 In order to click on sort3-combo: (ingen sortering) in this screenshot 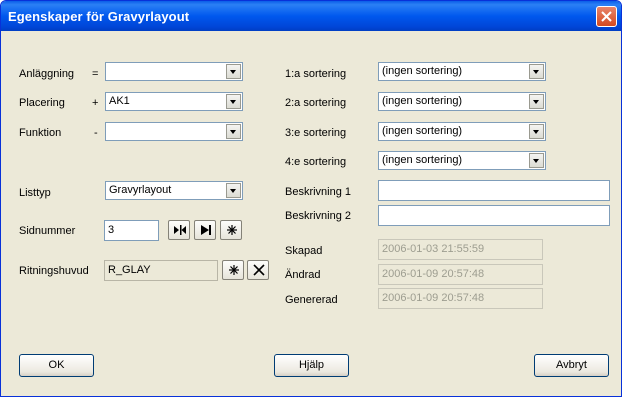, I will do `click(462, 131)`.